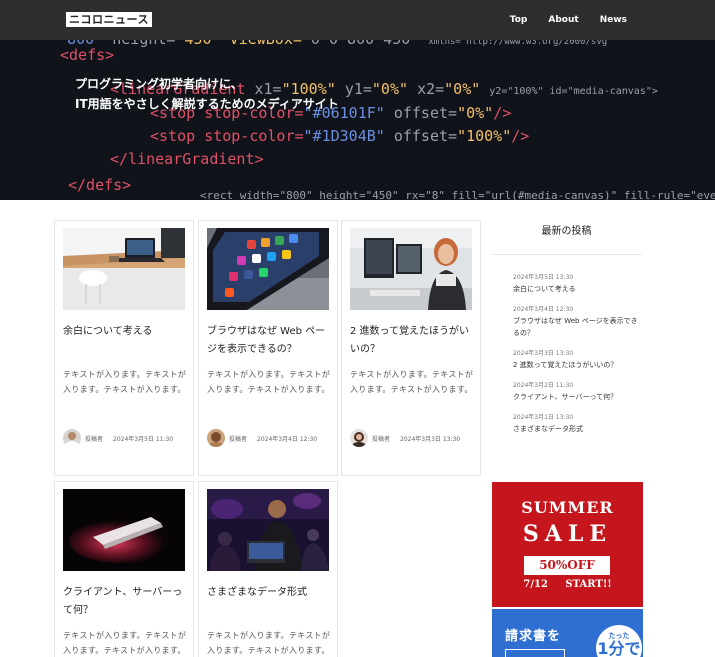 This screenshot has height=657, width=715. What do you see at coordinates (566, 254) in the screenshot?
I see `divider` at bounding box center [566, 254].